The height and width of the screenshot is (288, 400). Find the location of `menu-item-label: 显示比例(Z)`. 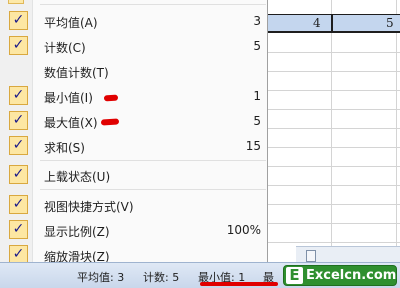

menu-item-label: 显示比例(Z) is located at coordinates (77, 232).